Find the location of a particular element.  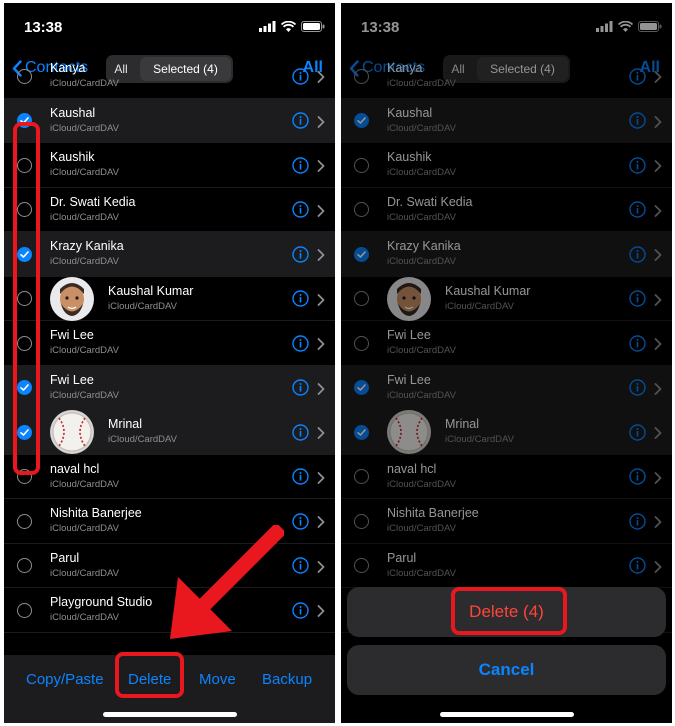

contact-name: Nishita Banerjee is located at coordinates (96, 513).